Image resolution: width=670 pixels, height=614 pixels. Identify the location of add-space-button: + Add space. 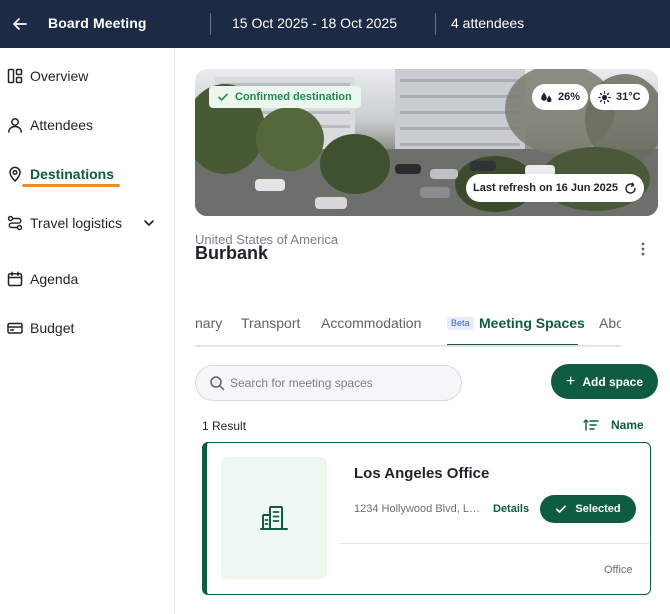
(604, 381).